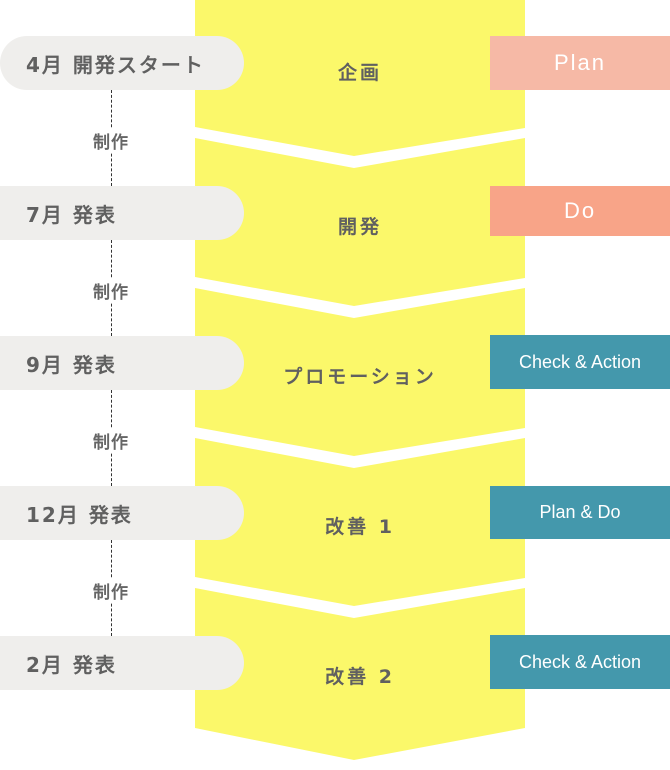  What do you see at coordinates (45, 364) in the screenshot?
I see `milestone-month: 9月` at bounding box center [45, 364].